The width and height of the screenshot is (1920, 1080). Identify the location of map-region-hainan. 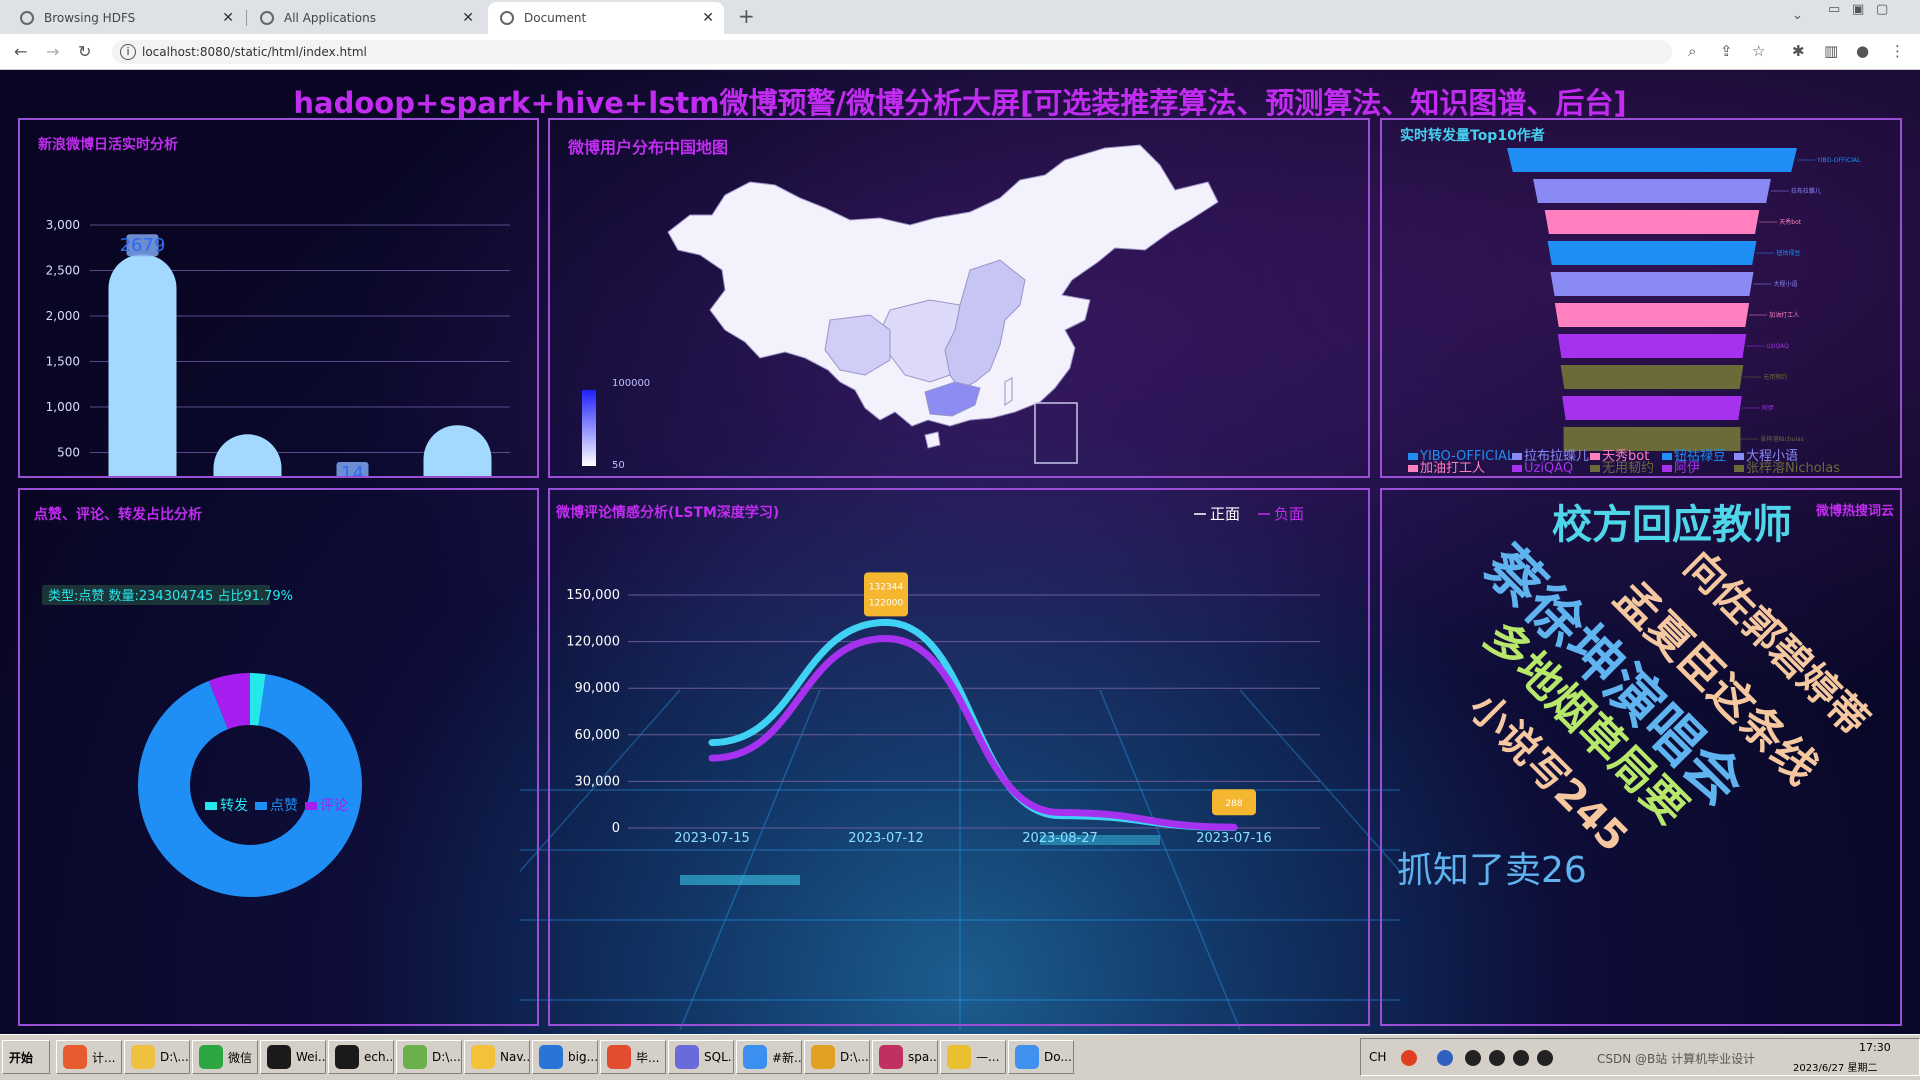
(932, 440).